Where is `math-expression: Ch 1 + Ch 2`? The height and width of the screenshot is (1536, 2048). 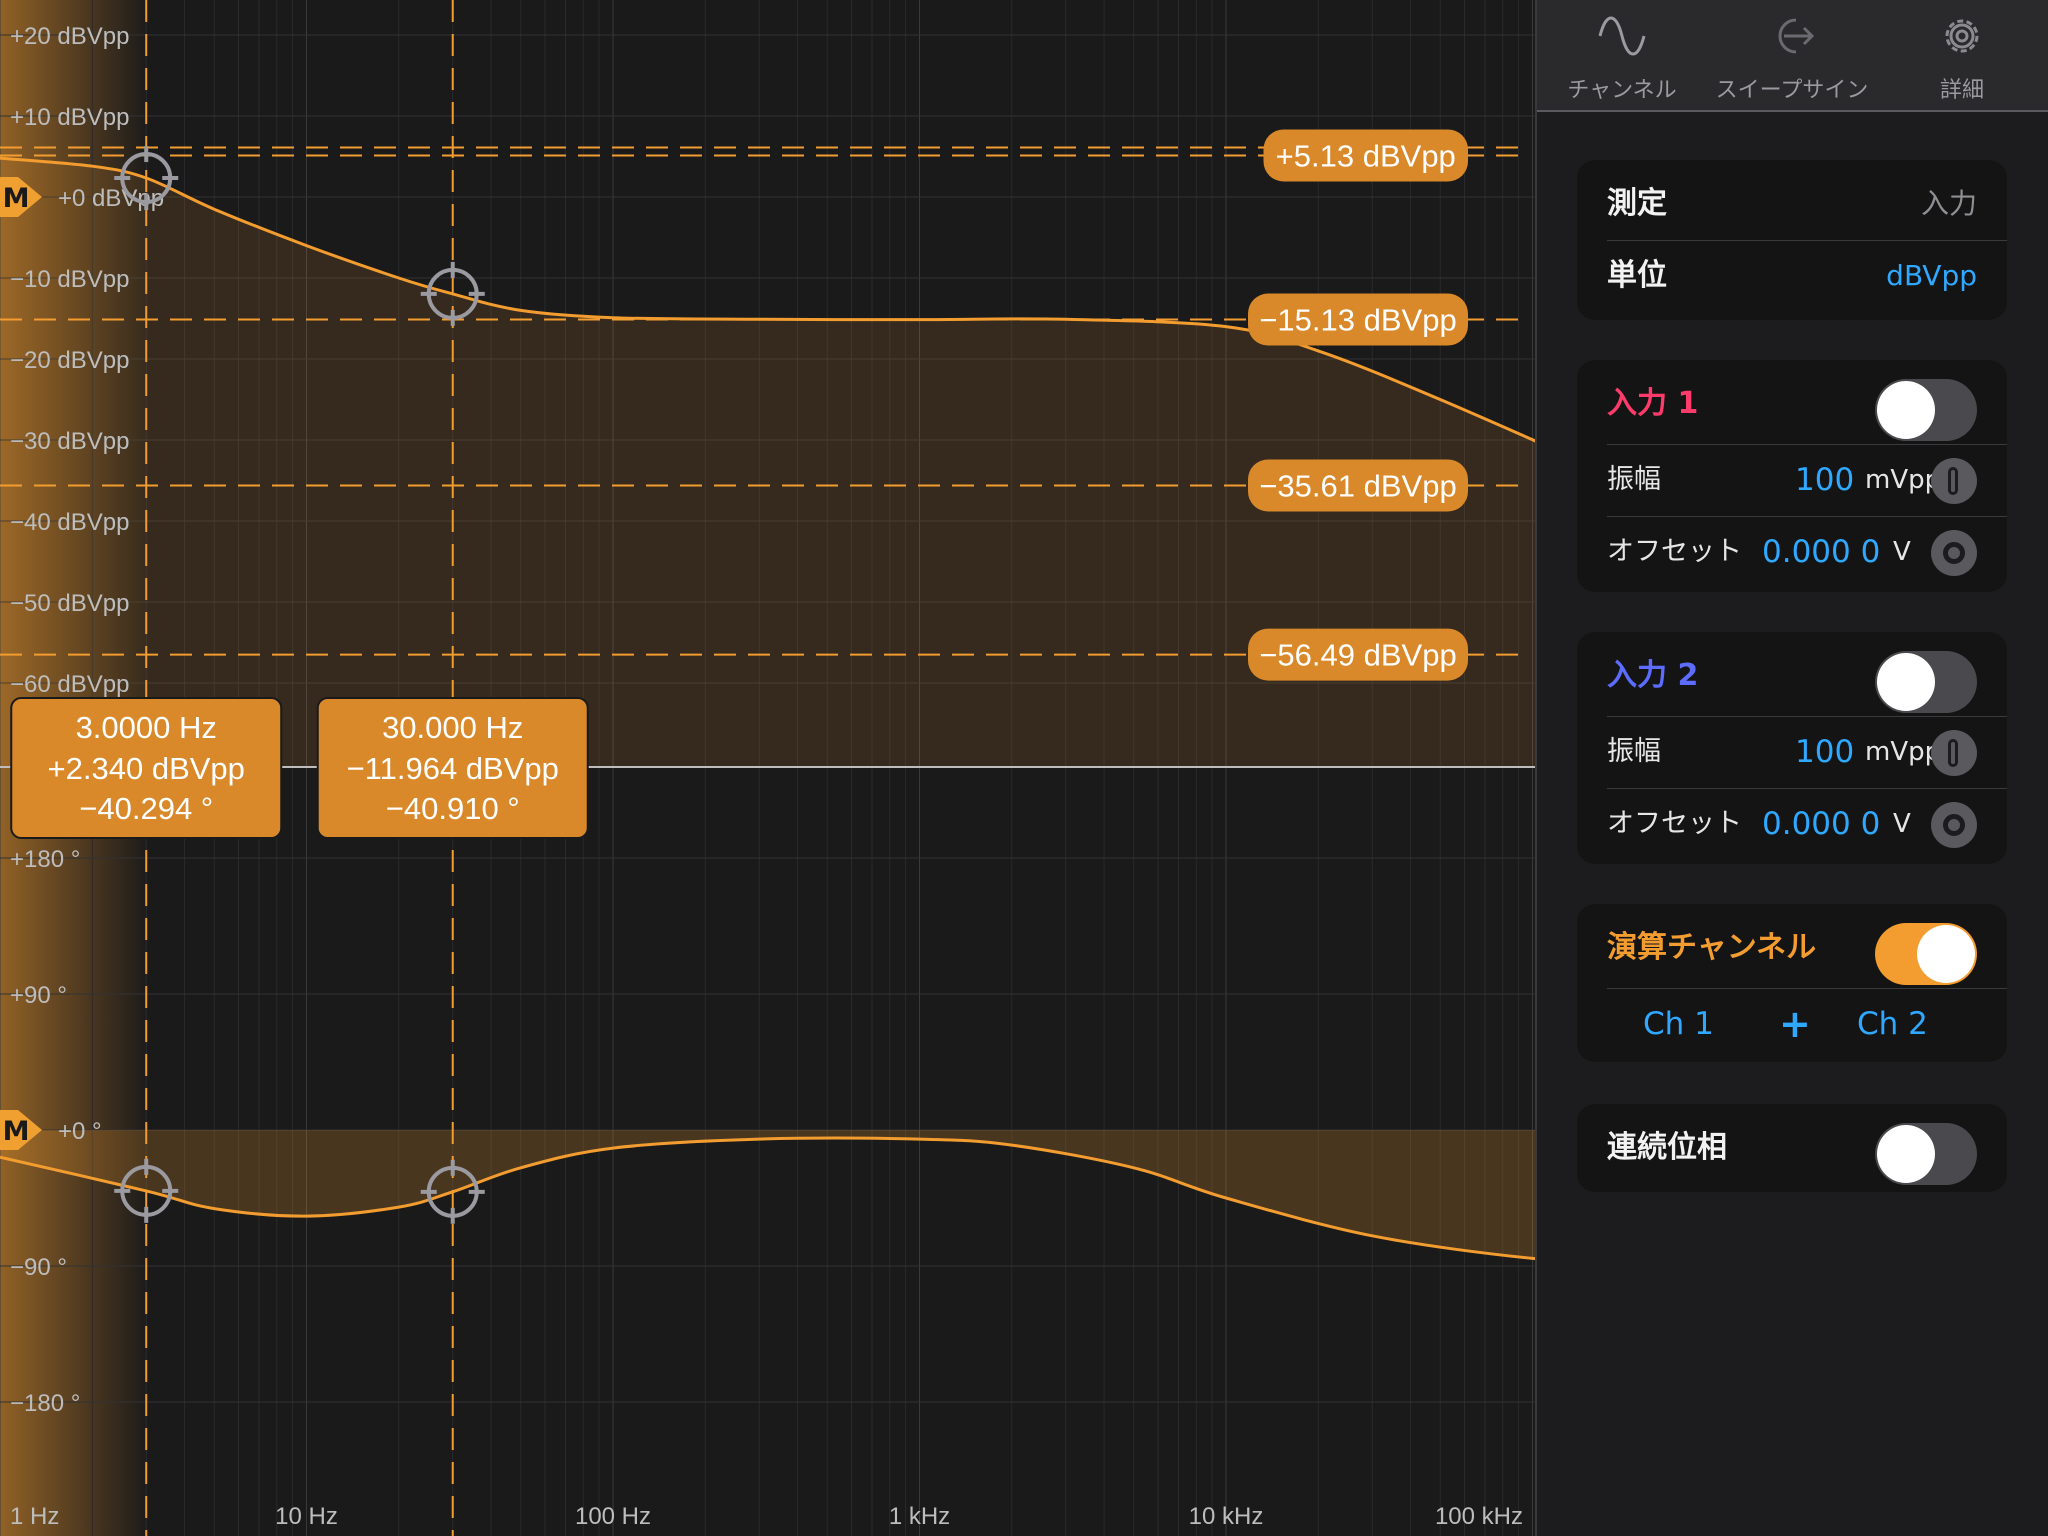 math-expression: Ch 1 + Ch 2 is located at coordinates (1792, 1024).